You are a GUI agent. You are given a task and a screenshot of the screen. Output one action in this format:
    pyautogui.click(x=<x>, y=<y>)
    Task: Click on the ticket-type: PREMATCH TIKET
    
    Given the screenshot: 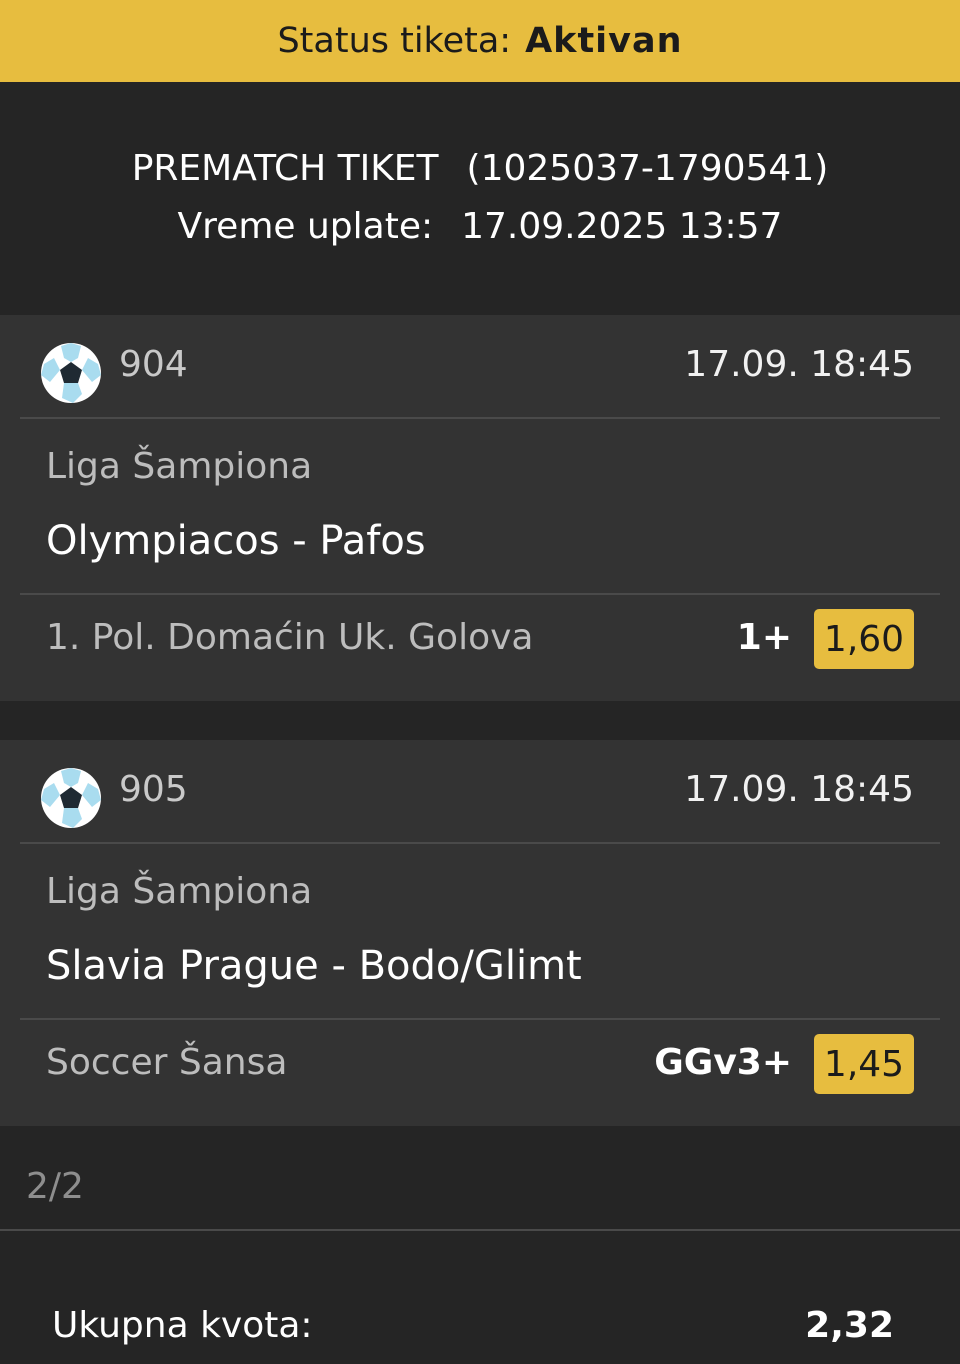 What is the action you would take?
    pyautogui.click(x=285, y=168)
    